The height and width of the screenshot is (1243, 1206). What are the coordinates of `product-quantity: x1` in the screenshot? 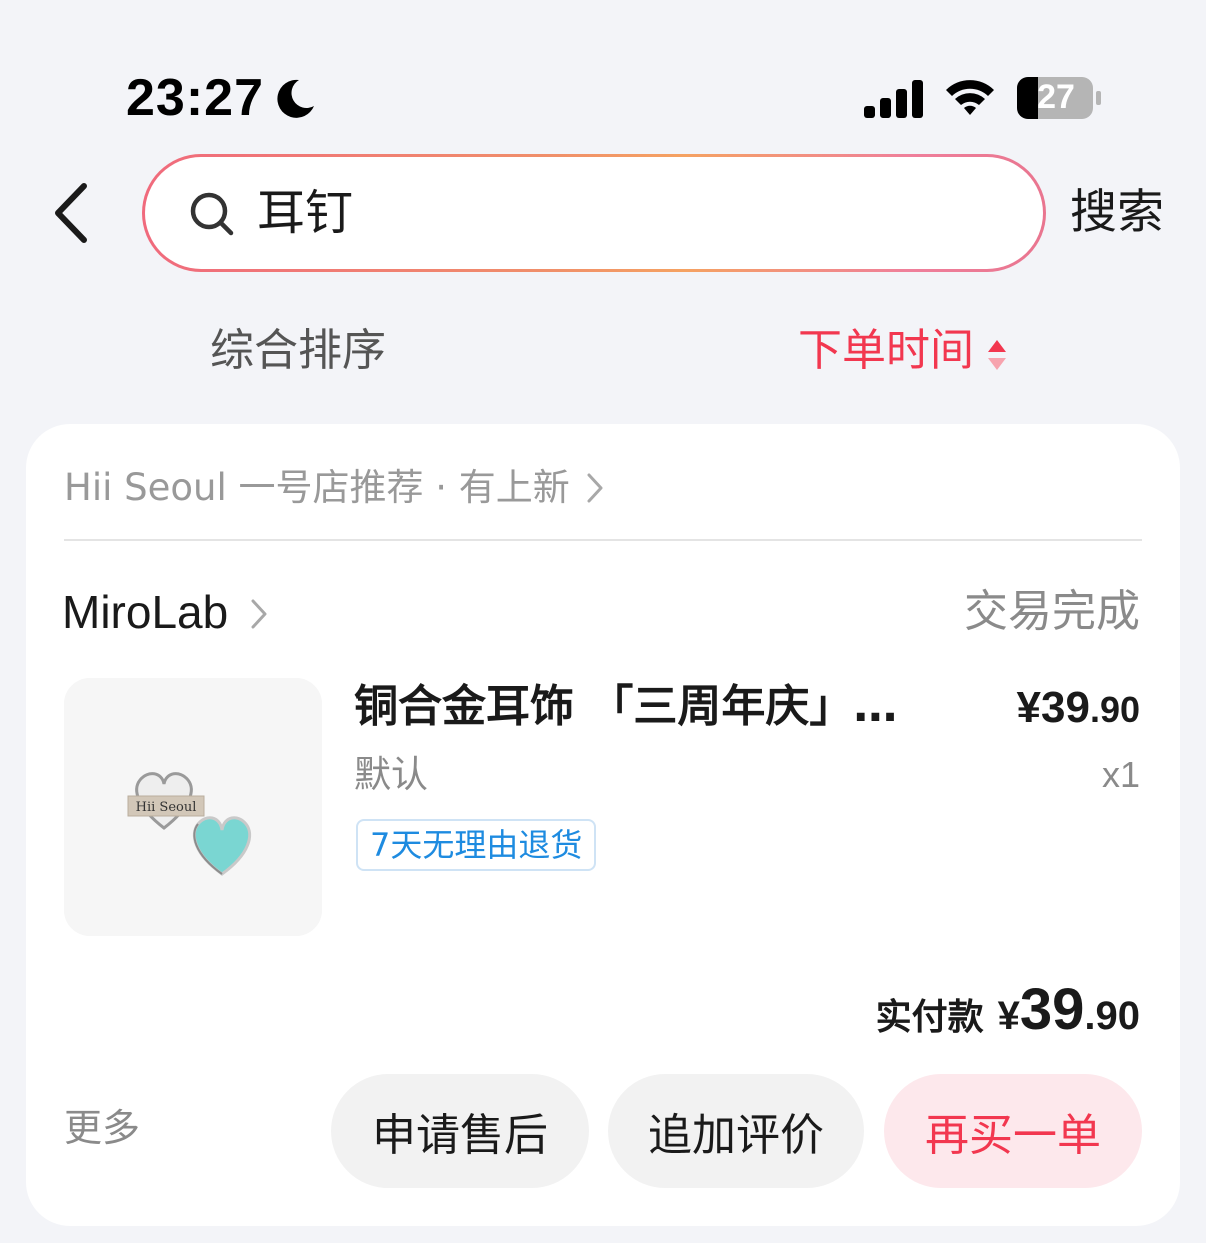 It's located at (1120, 774).